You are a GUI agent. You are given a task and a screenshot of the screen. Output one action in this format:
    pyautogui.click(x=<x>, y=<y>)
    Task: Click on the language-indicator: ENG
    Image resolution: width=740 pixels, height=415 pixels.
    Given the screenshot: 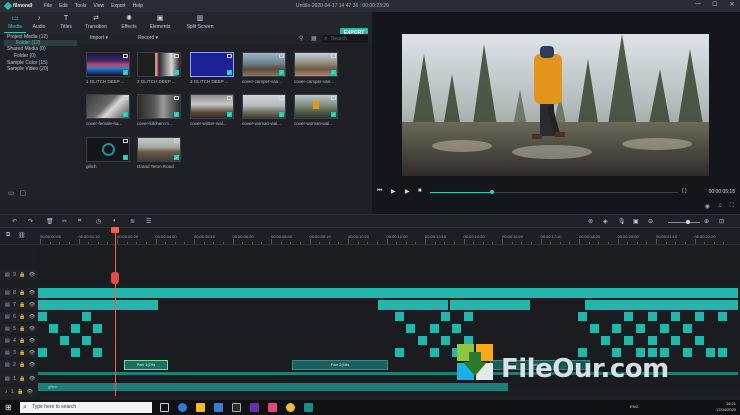 What is the action you would take?
    pyautogui.click(x=634, y=406)
    